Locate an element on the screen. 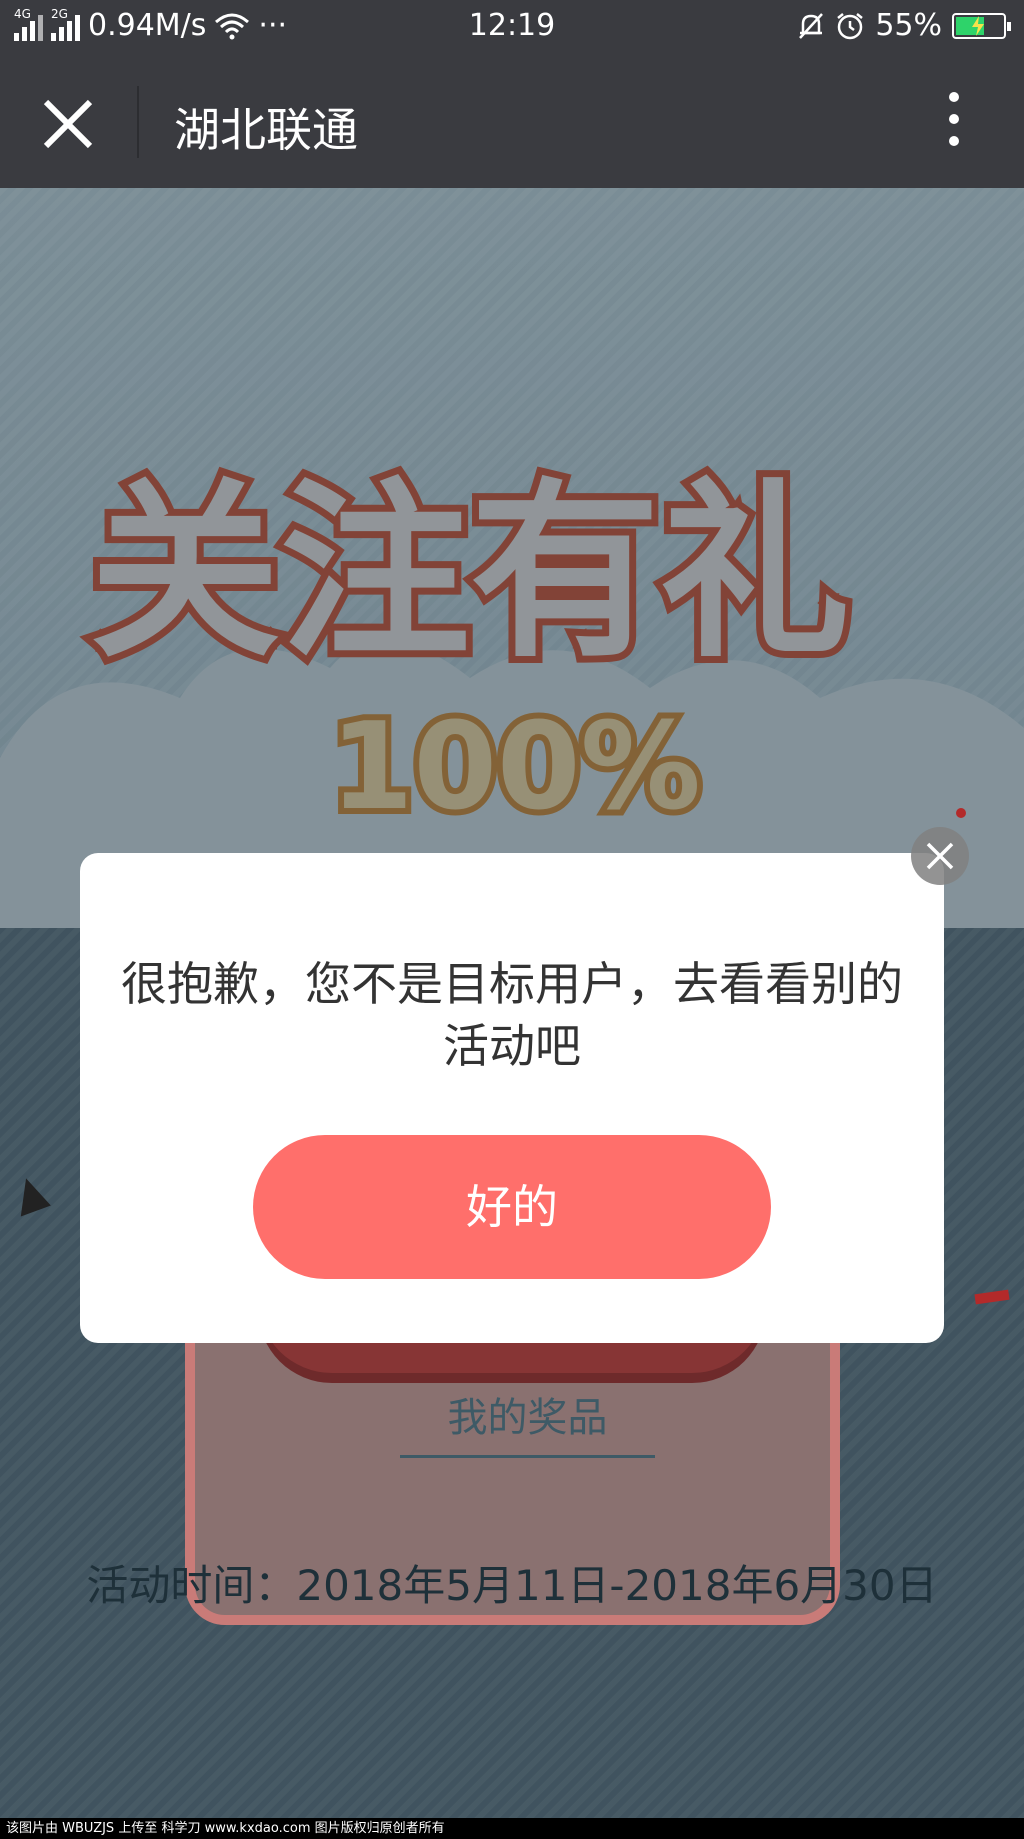 This screenshot has height=1839, width=1024. title-bar: 湖北联通 is located at coordinates (512, 122).